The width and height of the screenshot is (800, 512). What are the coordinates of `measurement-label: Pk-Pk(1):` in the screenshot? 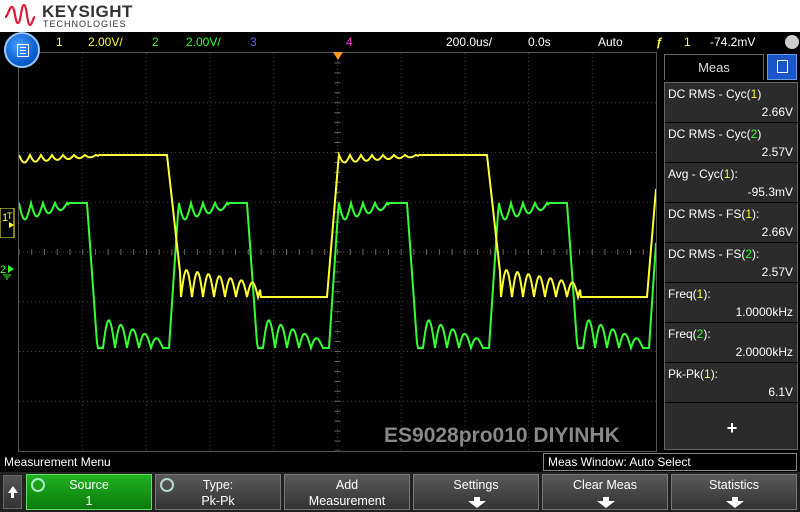 It's located at (693, 374).